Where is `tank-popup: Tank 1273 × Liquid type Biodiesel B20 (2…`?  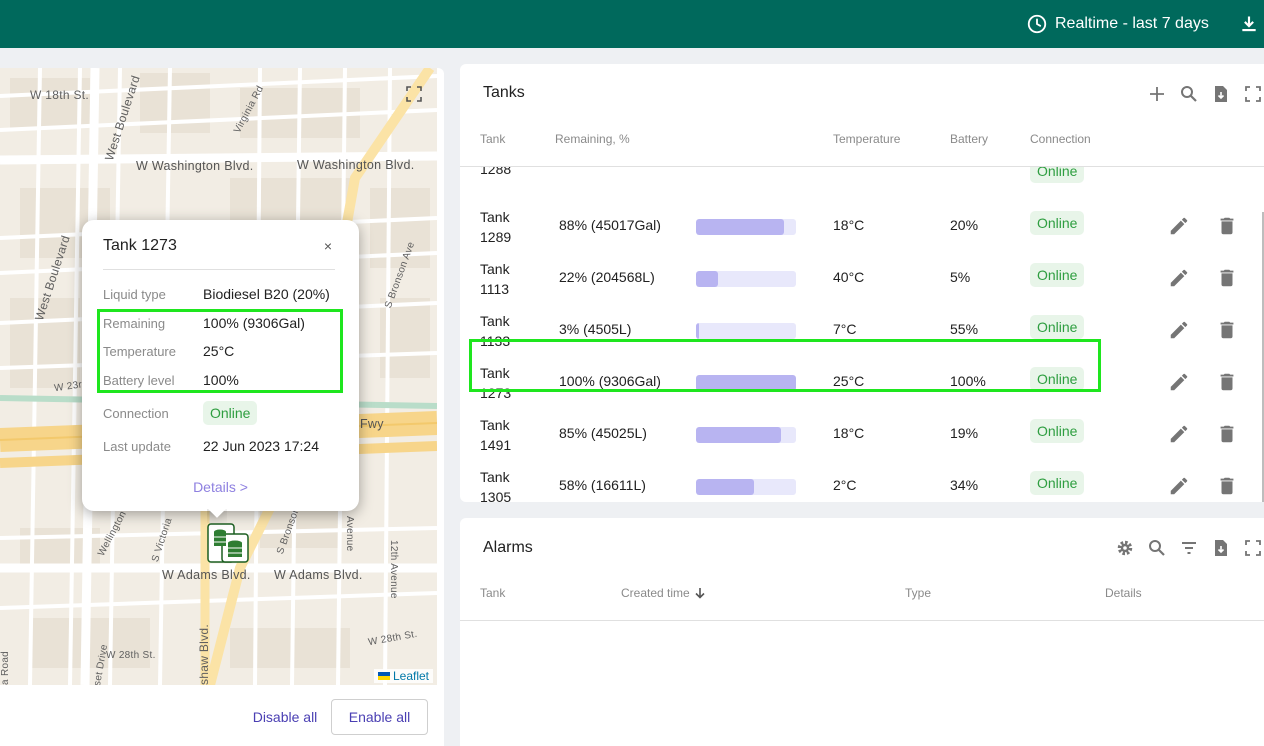 tank-popup: Tank 1273 × Liquid type Biodiesel B20 (2… is located at coordinates (220, 365).